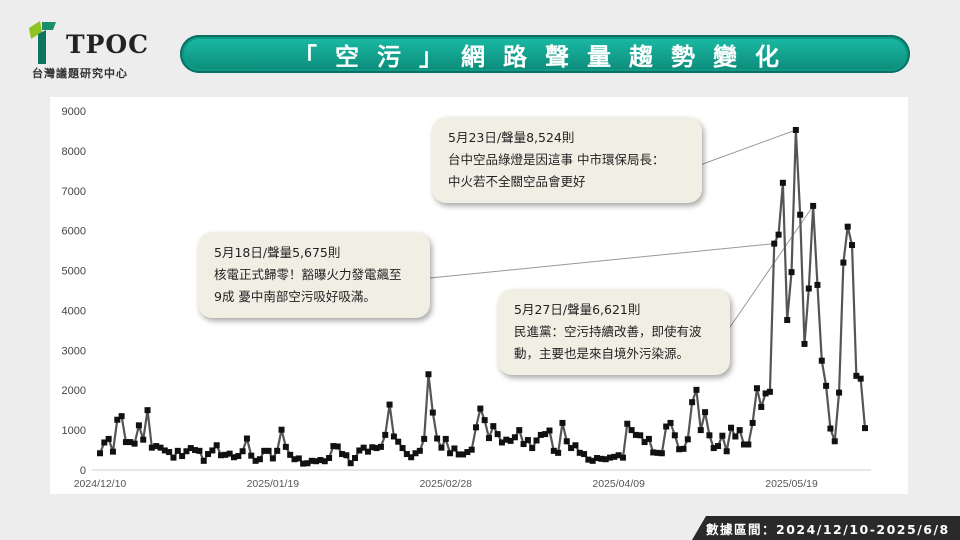 This screenshot has height=540, width=960. I want to click on y-tick-label: 5000, so click(74, 272).